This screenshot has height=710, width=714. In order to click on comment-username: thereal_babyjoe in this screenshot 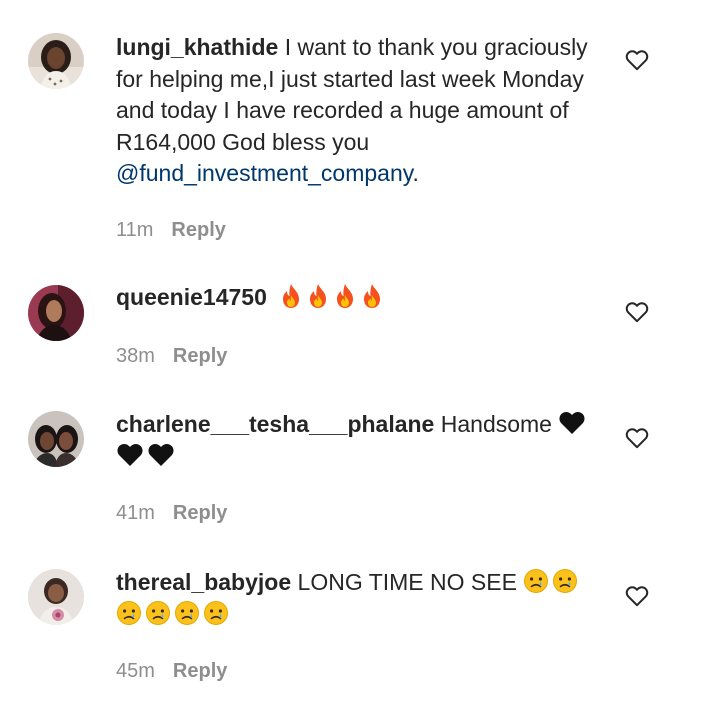, I will do `click(203, 582)`.